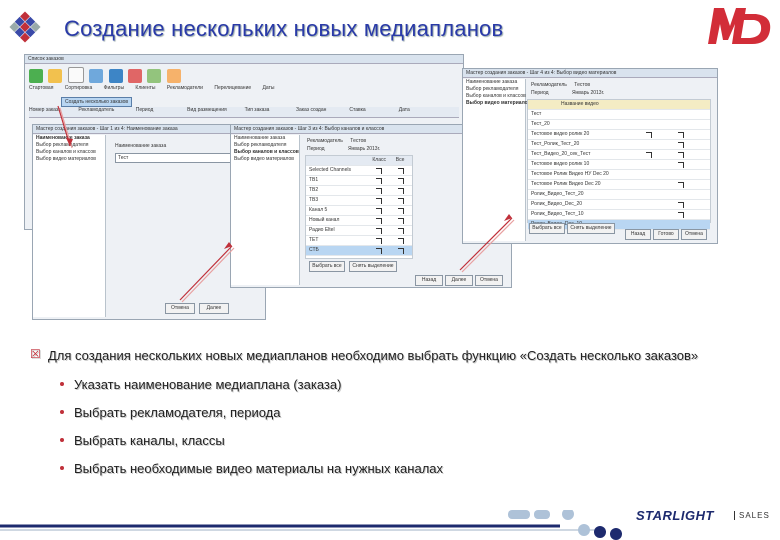 This screenshot has height=540, width=780. What do you see at coordinates (173, 76) in the screenshot?
I see `notes-icon` at bounding box center [173, 76].